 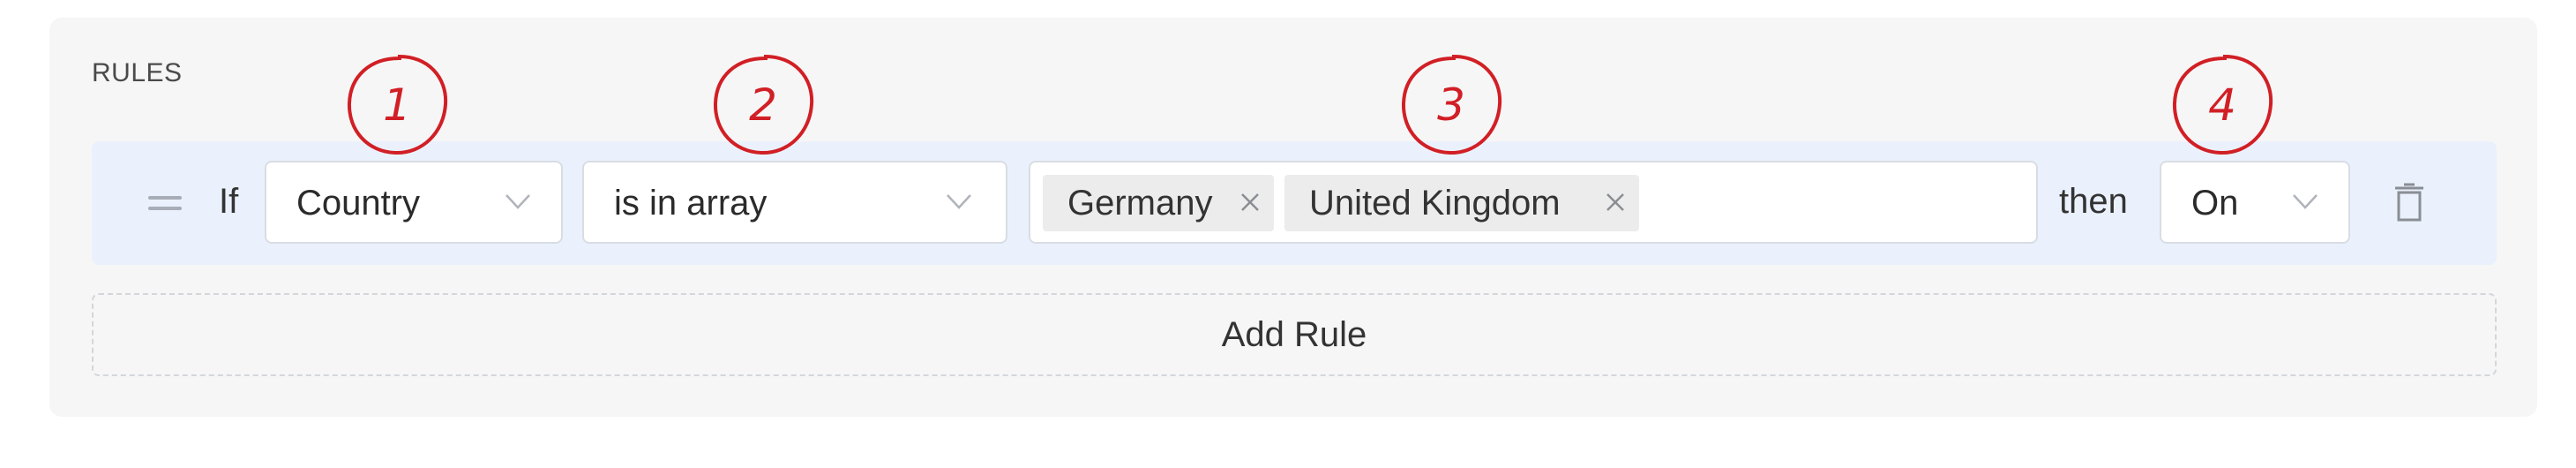 I want to click on callout-marker-number: 1, so click(x=397, y=105).